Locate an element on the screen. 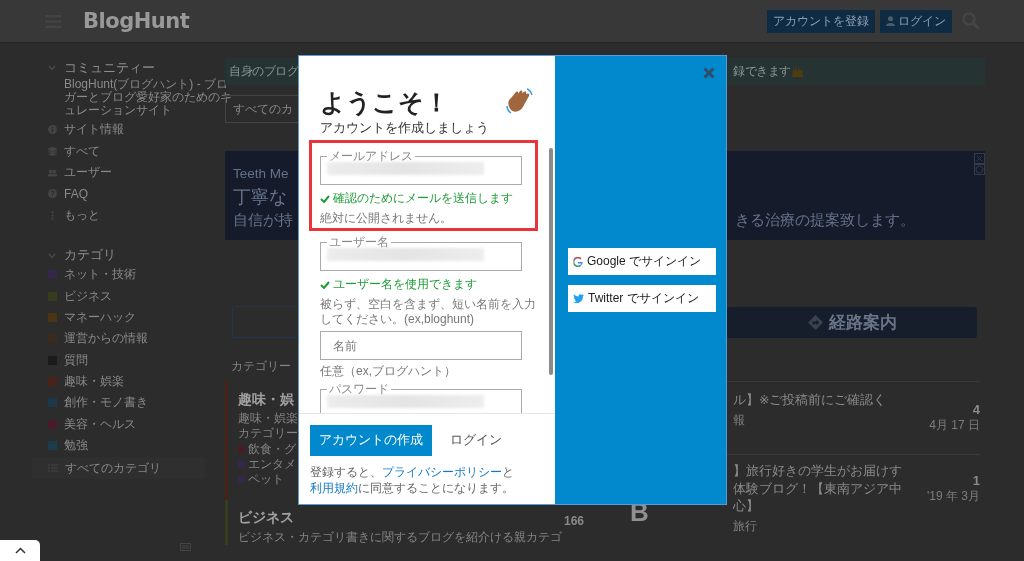  subcategory-tag: 飲食・グ is located at coordinates (267, 449).